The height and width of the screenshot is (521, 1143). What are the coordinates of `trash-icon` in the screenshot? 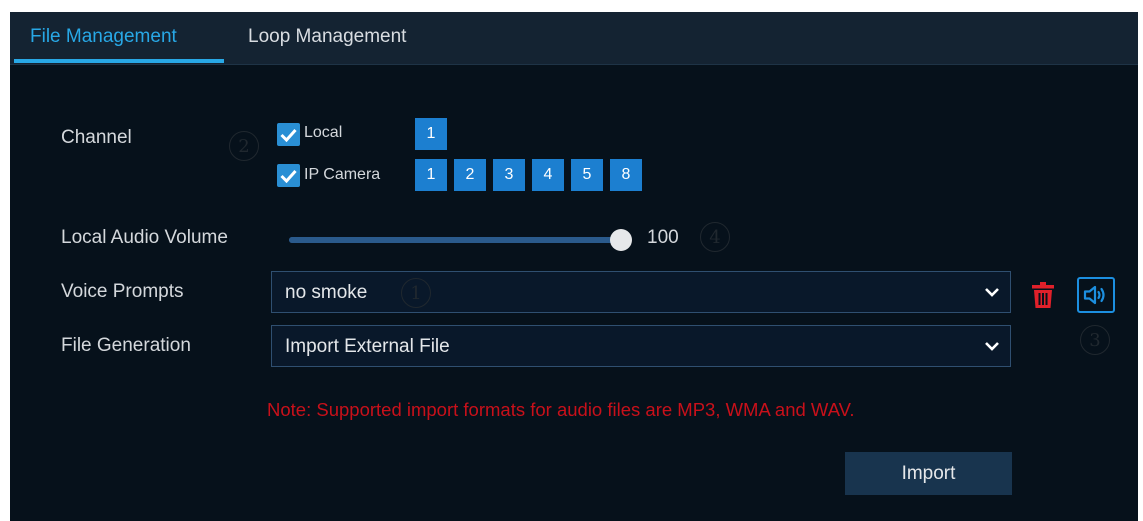 It's located at (1043, 295).